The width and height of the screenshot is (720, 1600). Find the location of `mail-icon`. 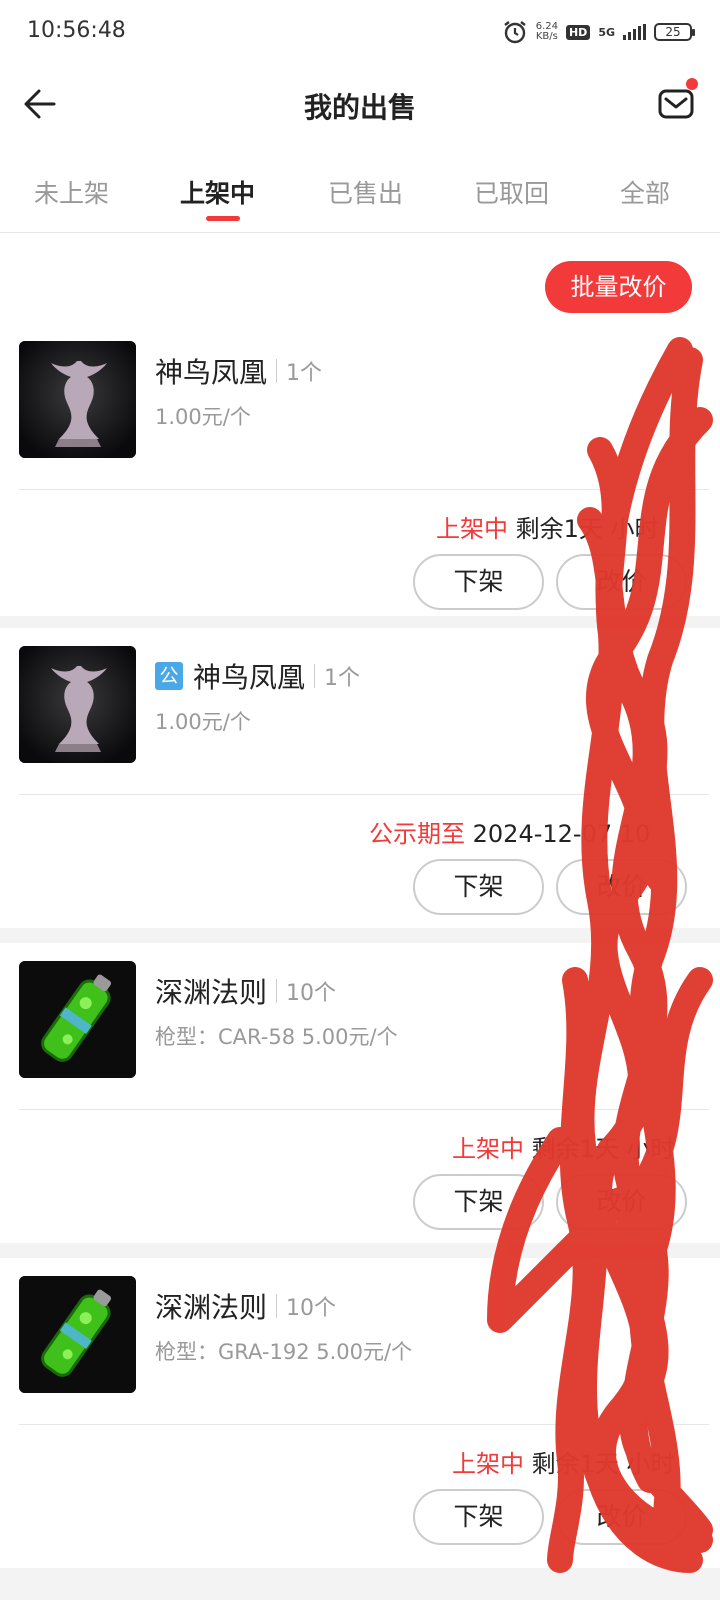

mail-icon is located at coordinates (676, 104).